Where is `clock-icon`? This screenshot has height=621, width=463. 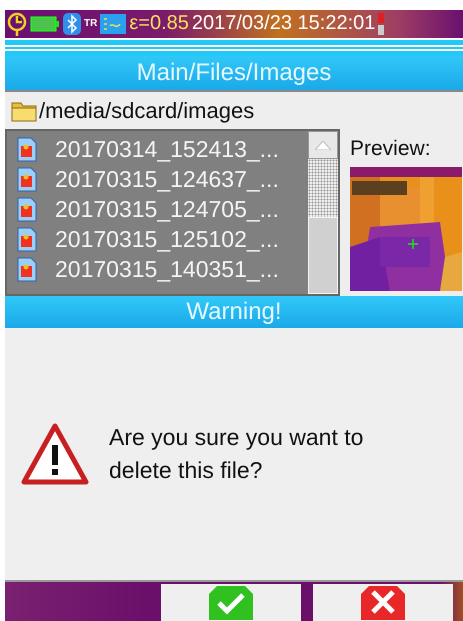
clock-icon is located at coordinates (17, 24).